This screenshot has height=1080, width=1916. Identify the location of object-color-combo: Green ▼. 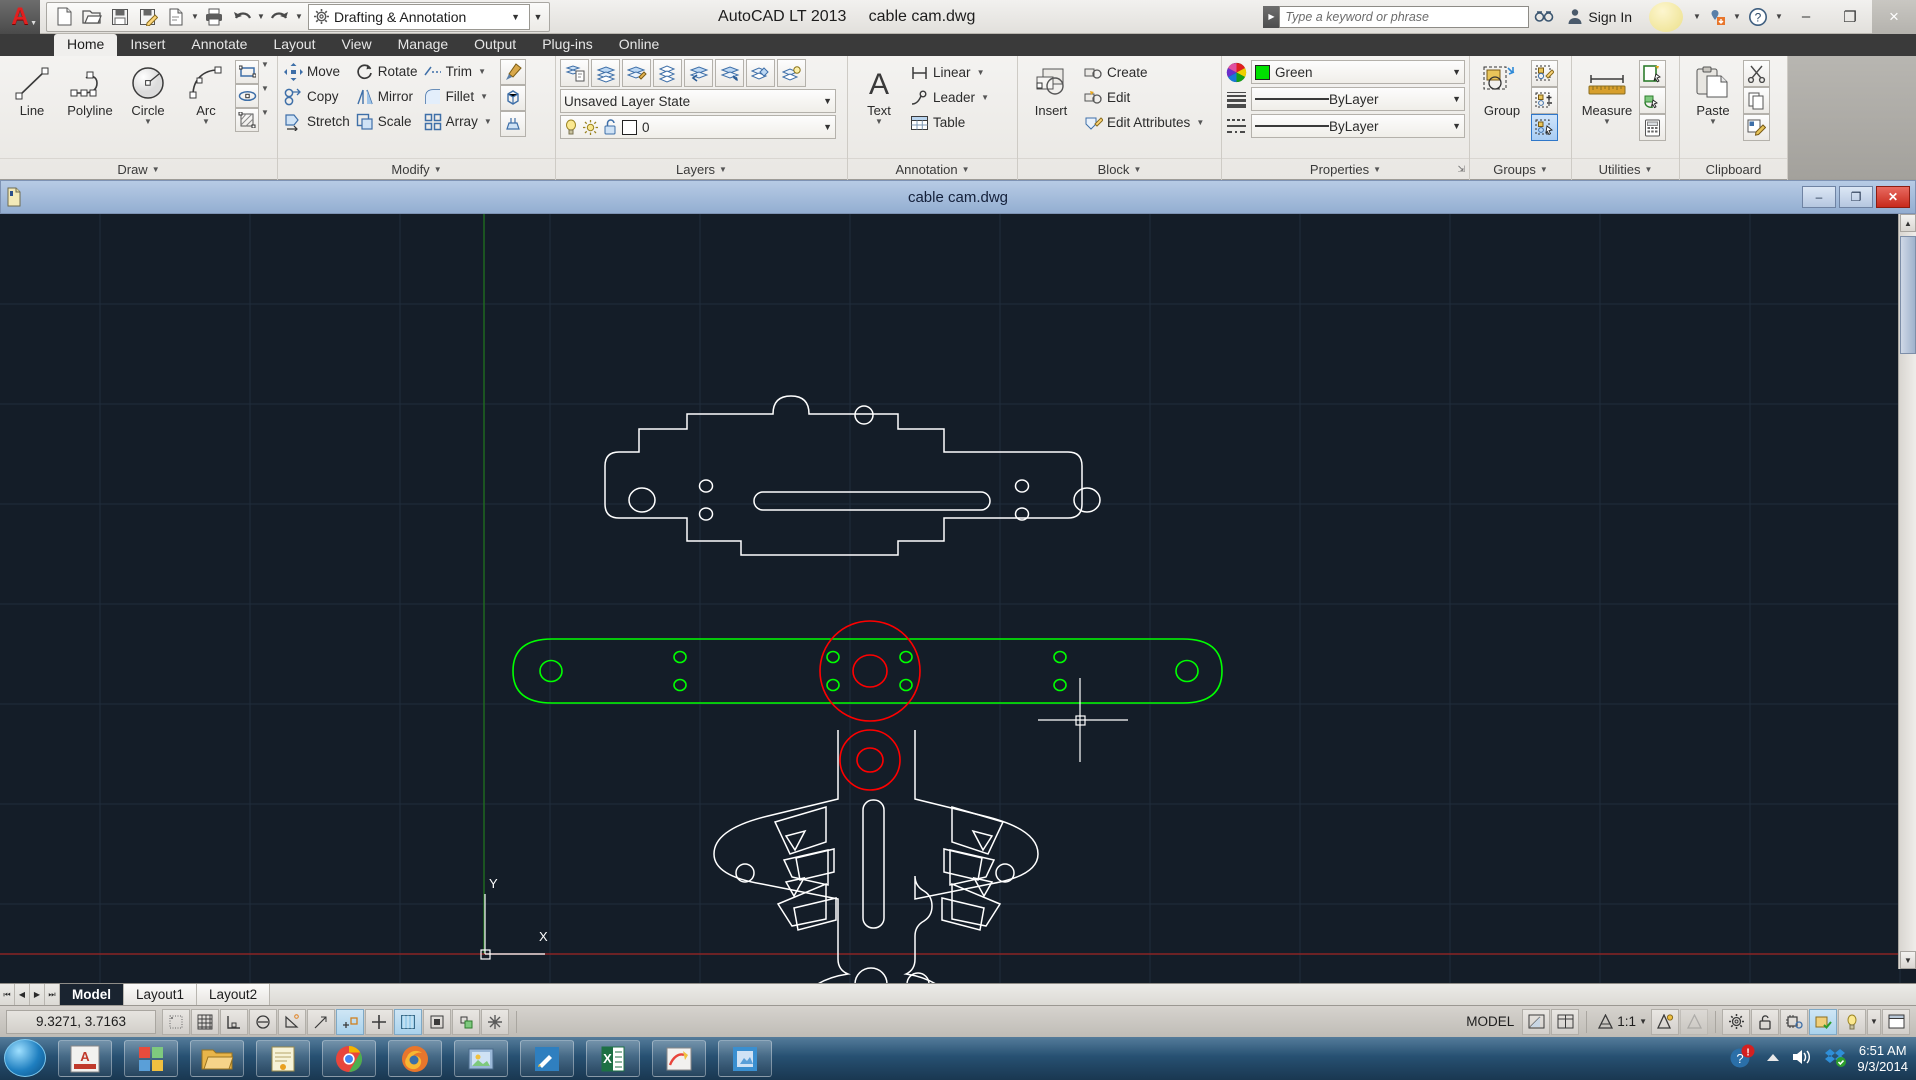
(1358, 72).